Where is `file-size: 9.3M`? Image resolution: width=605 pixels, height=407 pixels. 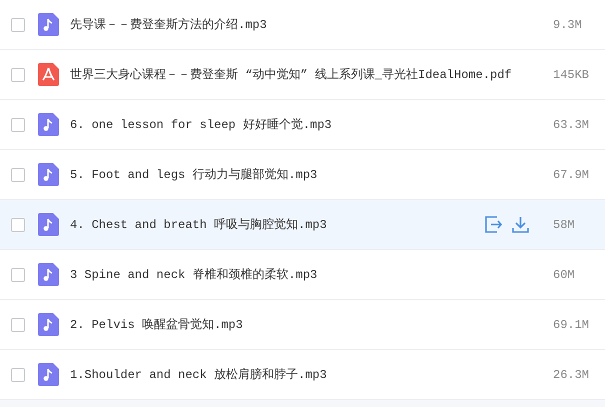 file-size: 9.3M is located at coordinates (568, 25).